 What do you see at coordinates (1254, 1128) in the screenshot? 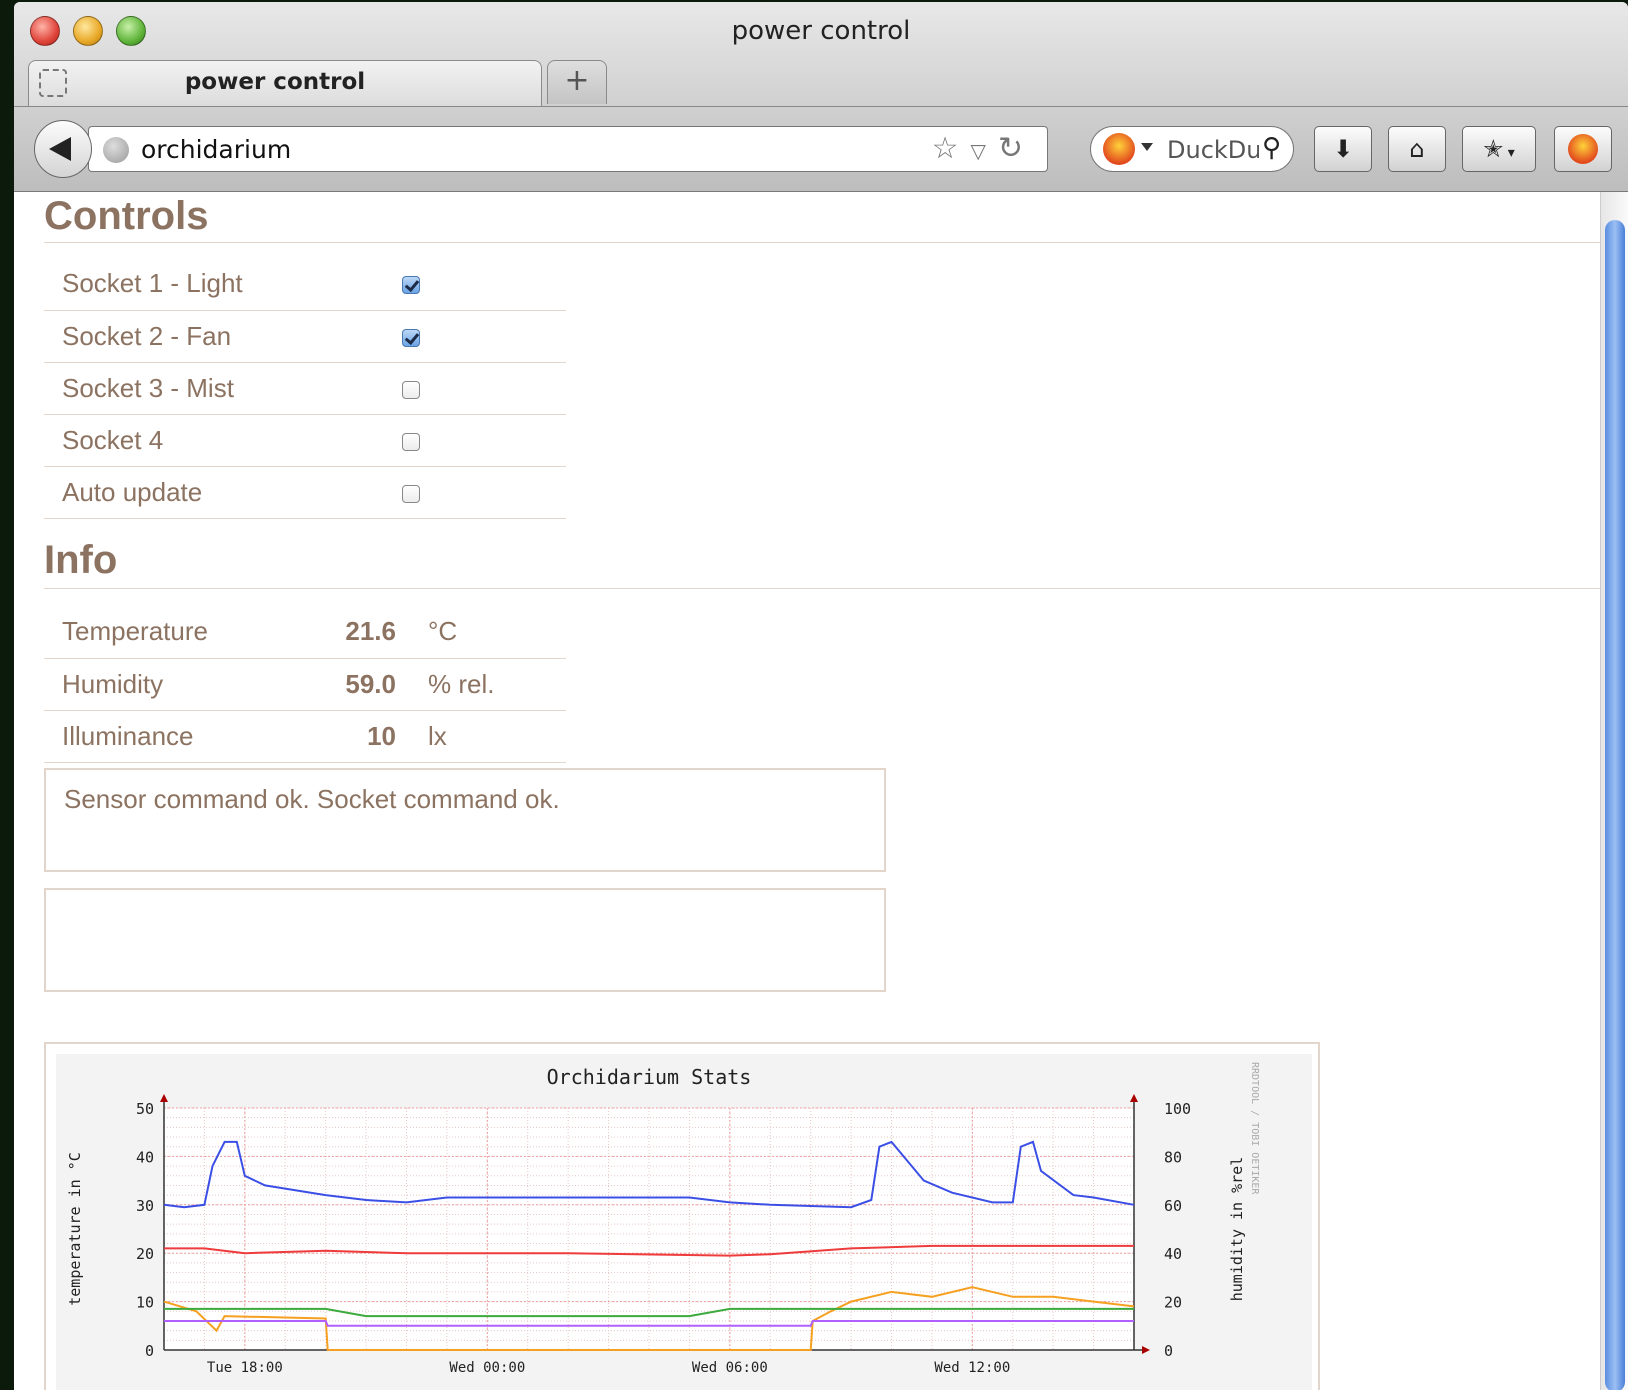
I see `rrdtool-watermark: RRDTOOL / TOBI OETIKER` at bounding box center [1254, 1128].